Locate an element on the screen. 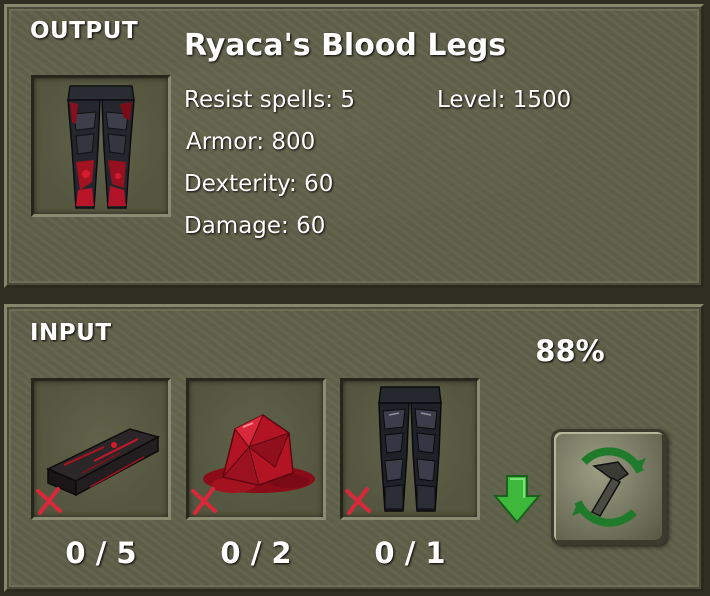 The width and height of the screenshot is (710, 596). stat-dexterity-value: 60 is located at coordinates (319, 184).